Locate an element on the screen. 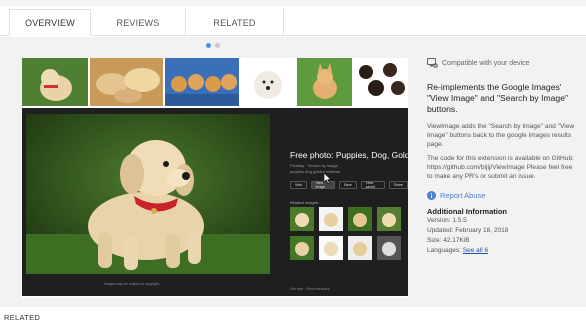  languages-label: Languages: is located at coordinates (444, 250).